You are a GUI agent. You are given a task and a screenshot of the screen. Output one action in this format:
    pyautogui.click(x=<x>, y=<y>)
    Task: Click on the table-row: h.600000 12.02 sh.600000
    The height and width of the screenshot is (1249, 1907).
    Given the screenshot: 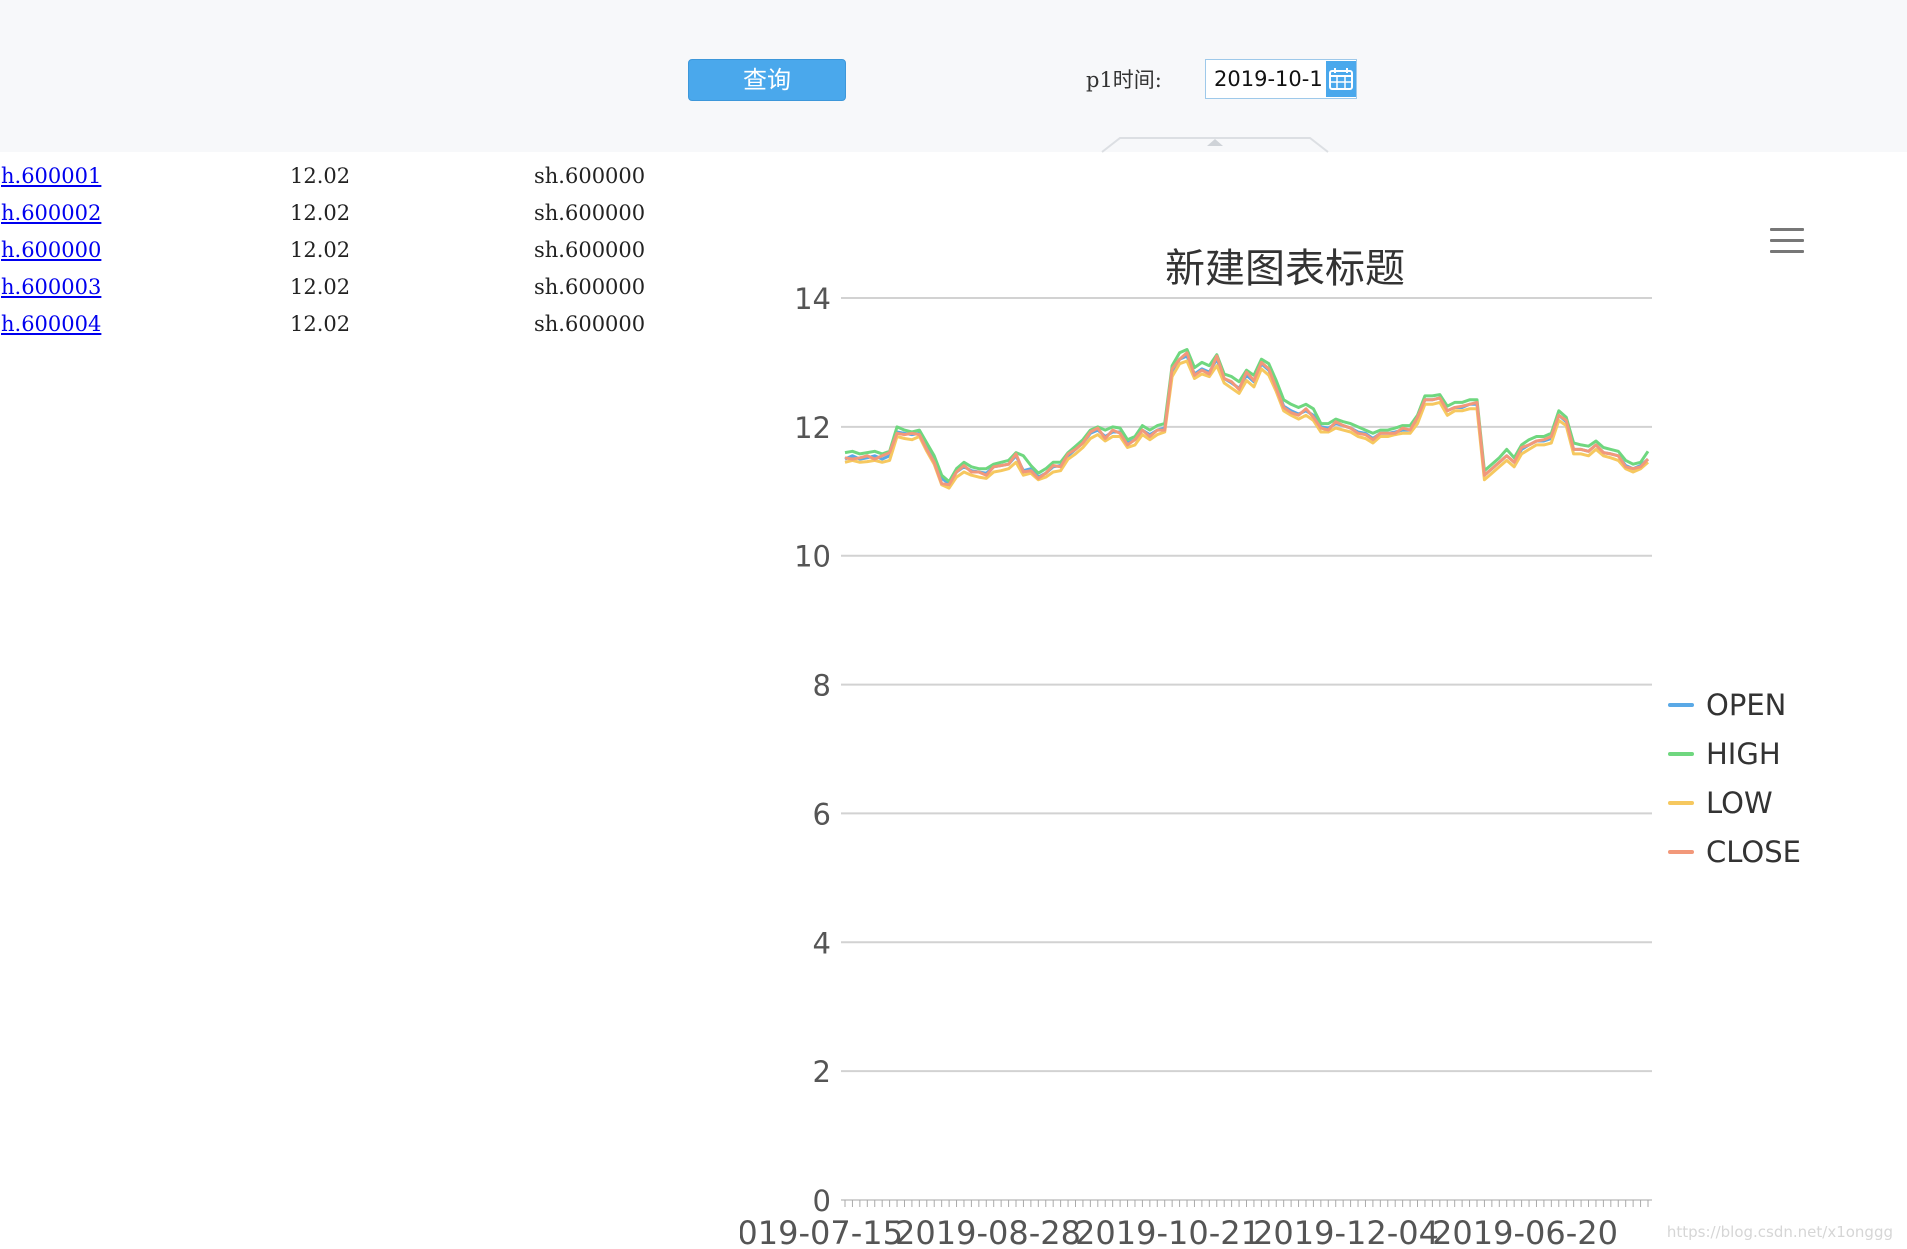 What is the action you would take?
    pyautogui.click(x=350, y=252)
    